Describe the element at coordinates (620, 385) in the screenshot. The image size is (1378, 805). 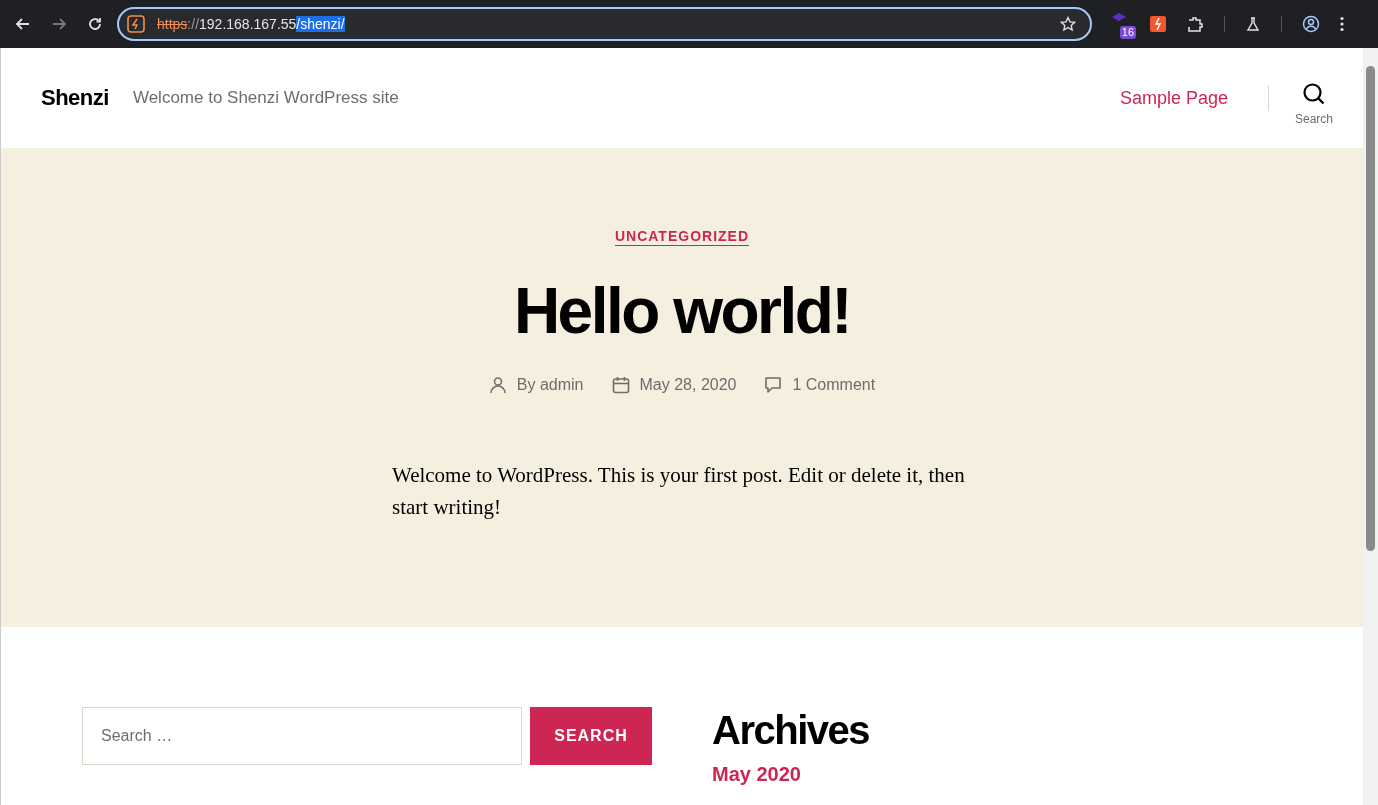
I see `calendar-icon` at that location.